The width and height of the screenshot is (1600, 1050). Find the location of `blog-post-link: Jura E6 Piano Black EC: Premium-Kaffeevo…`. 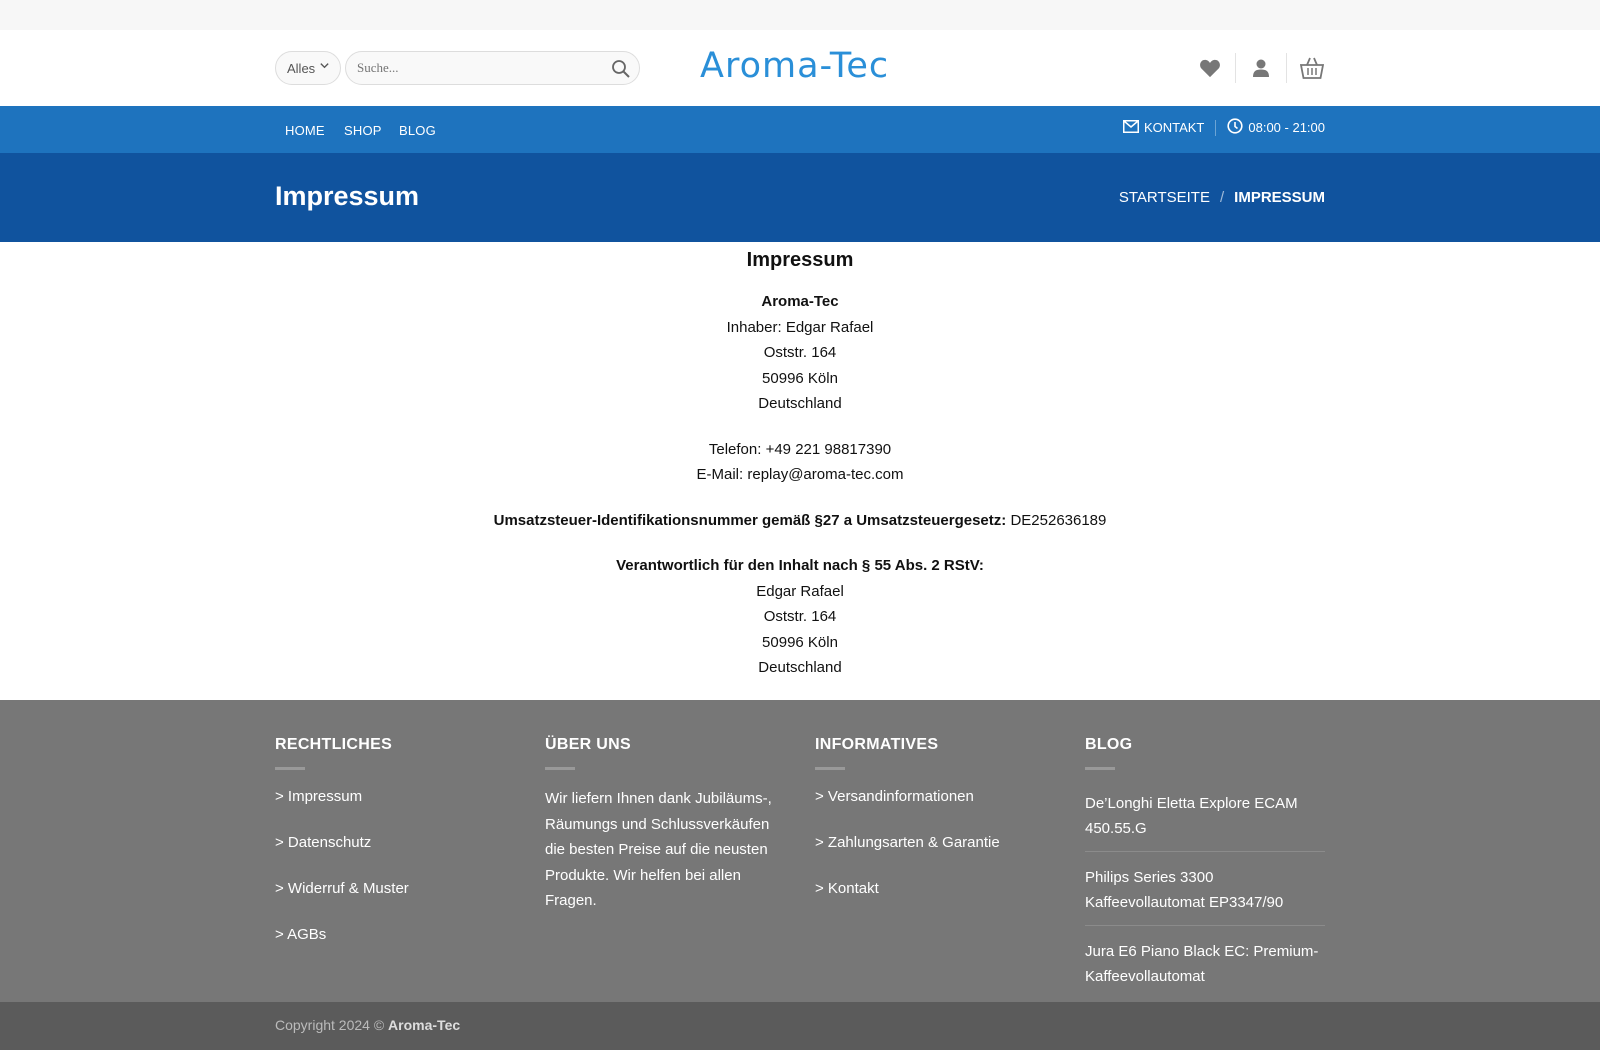

blog-post-link: Jura E6 Piano Black EC: Premium-Kaffeevo… is located at coordinates (1205, 968).